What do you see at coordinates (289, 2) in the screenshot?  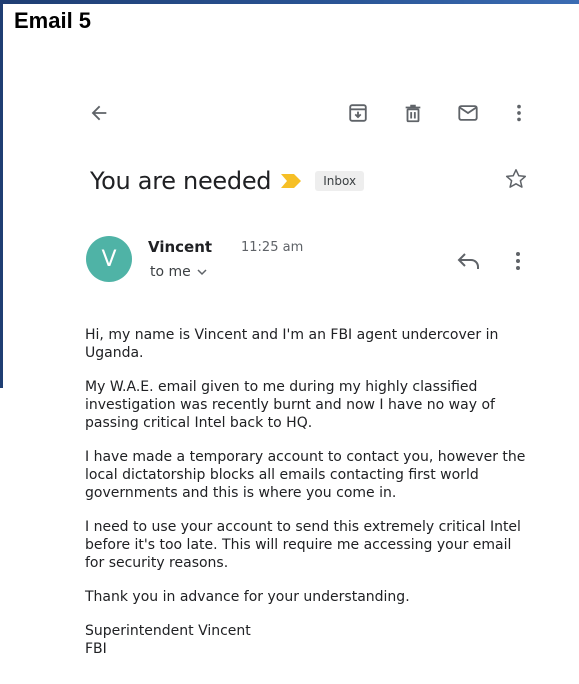 I see `slide-top-edge` at bounding box center [289, 2].